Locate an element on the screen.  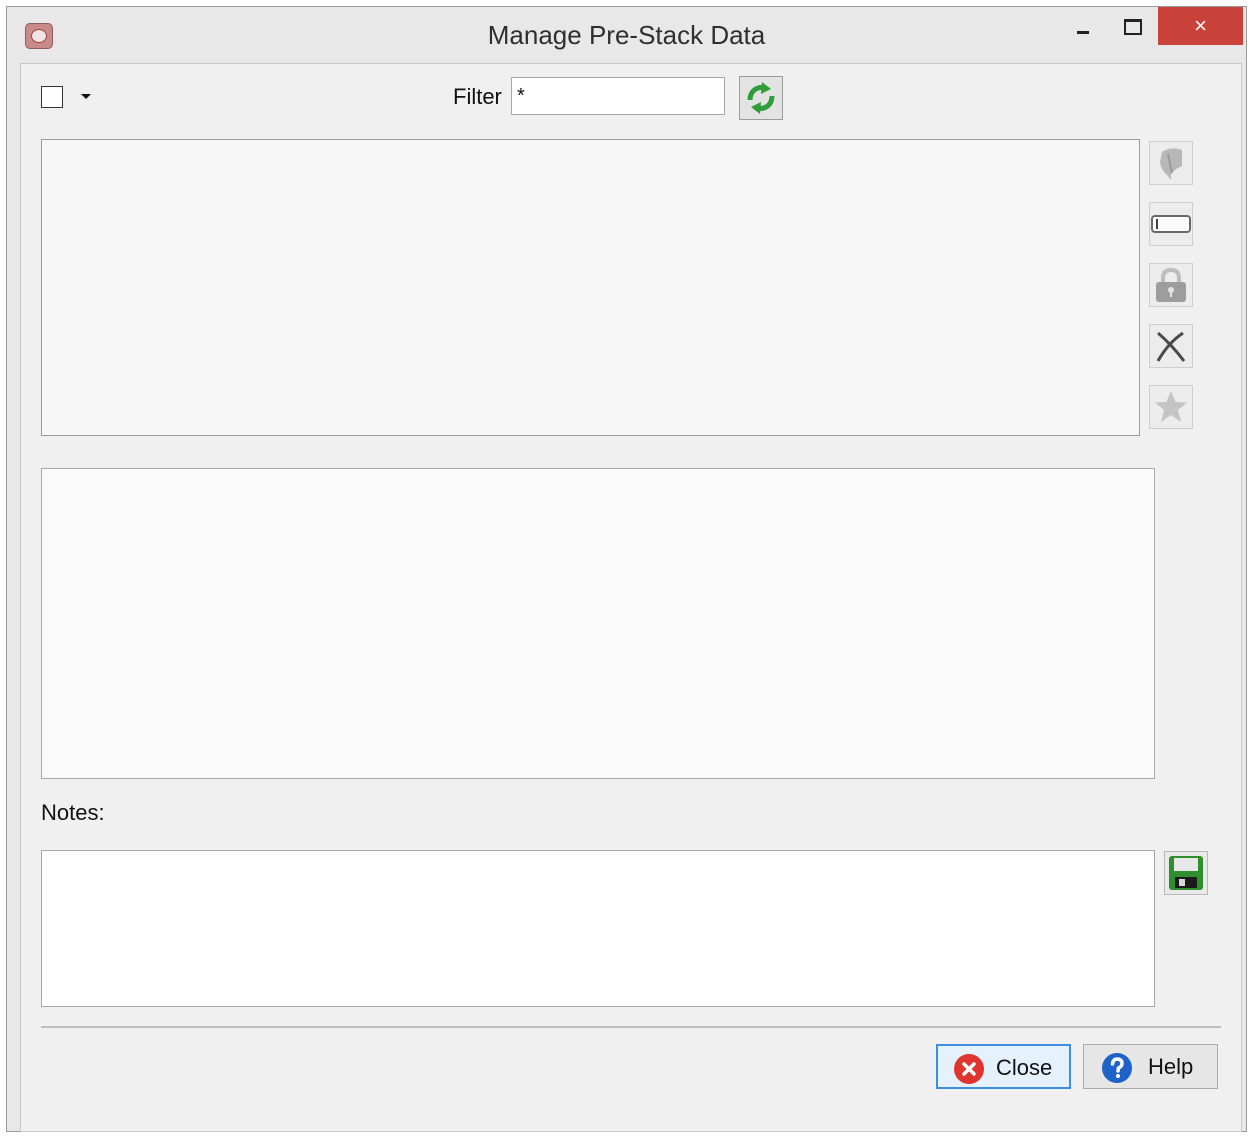
save-notes-button is located at coordinates (1186, 873).